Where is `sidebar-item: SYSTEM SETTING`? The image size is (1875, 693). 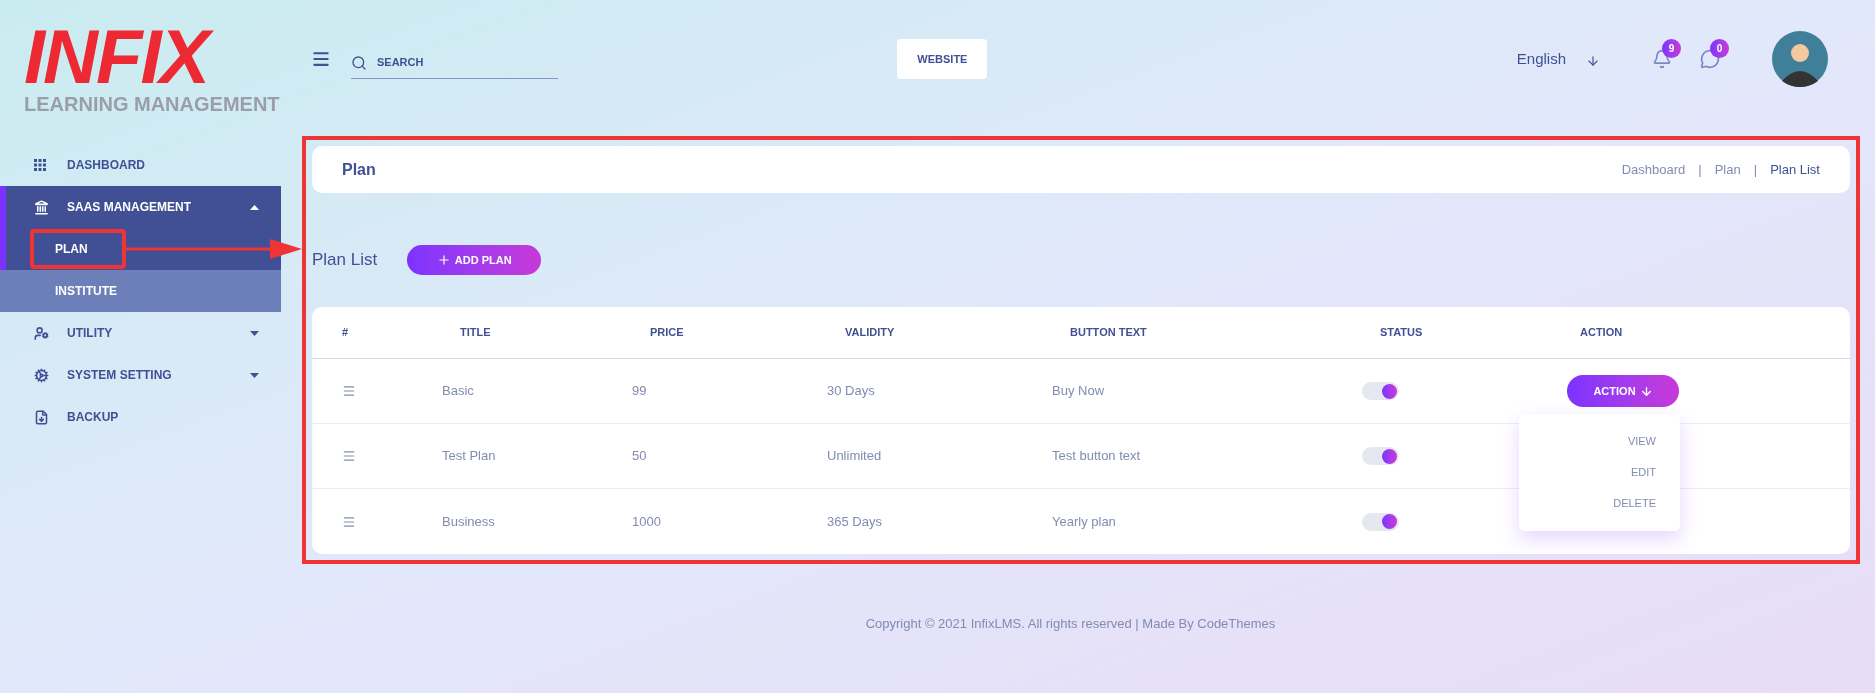
sidebar-item: SYSTEM SETTING is located at coordinates (140, 375).